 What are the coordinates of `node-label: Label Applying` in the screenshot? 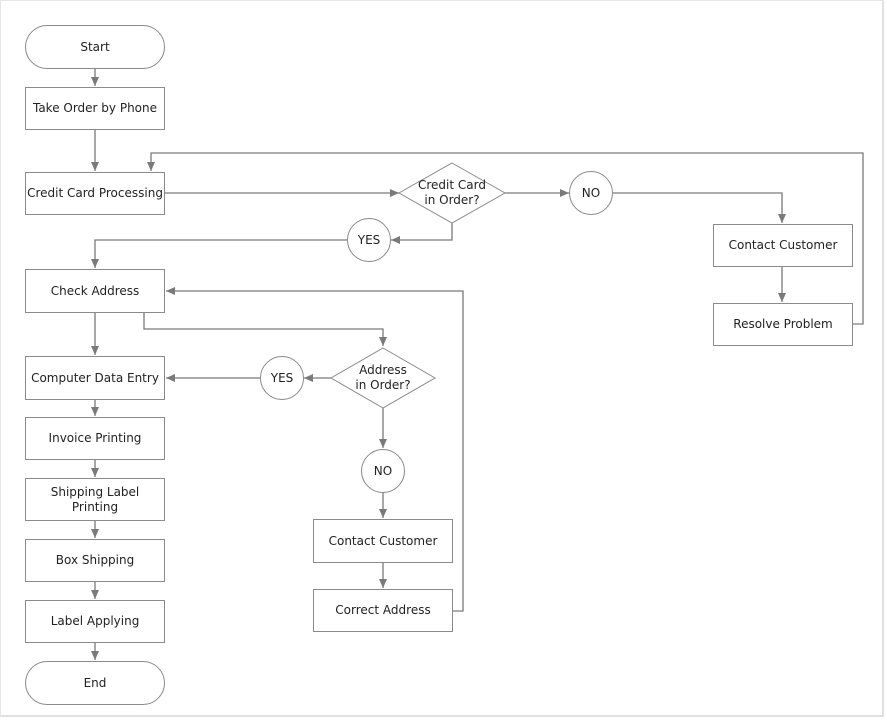 It's located at (95, 621).